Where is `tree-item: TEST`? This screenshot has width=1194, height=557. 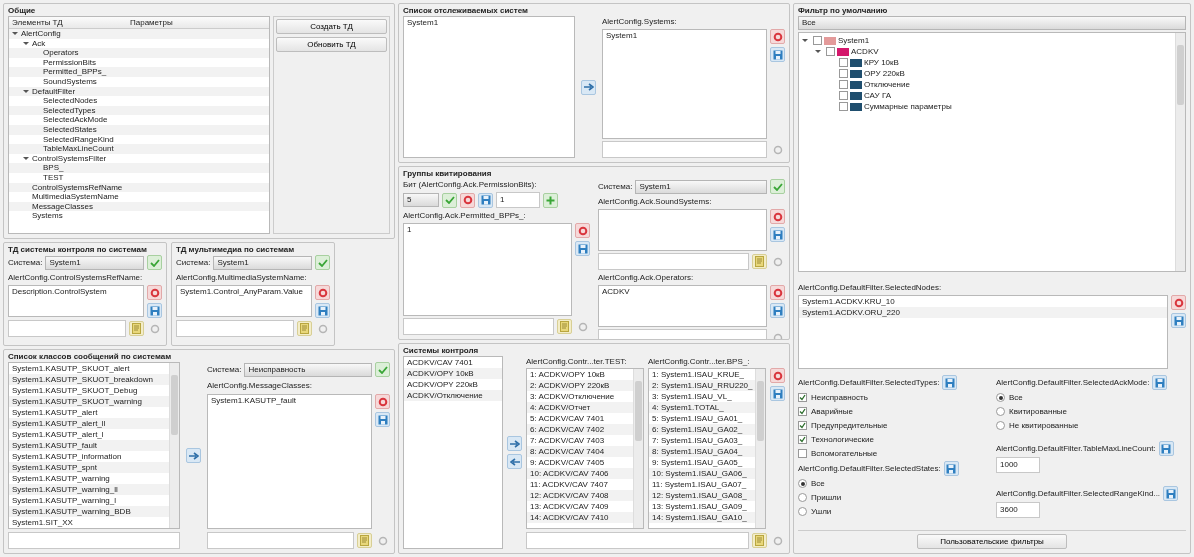
tree-item: TEST is located at coordinates (53, 177).